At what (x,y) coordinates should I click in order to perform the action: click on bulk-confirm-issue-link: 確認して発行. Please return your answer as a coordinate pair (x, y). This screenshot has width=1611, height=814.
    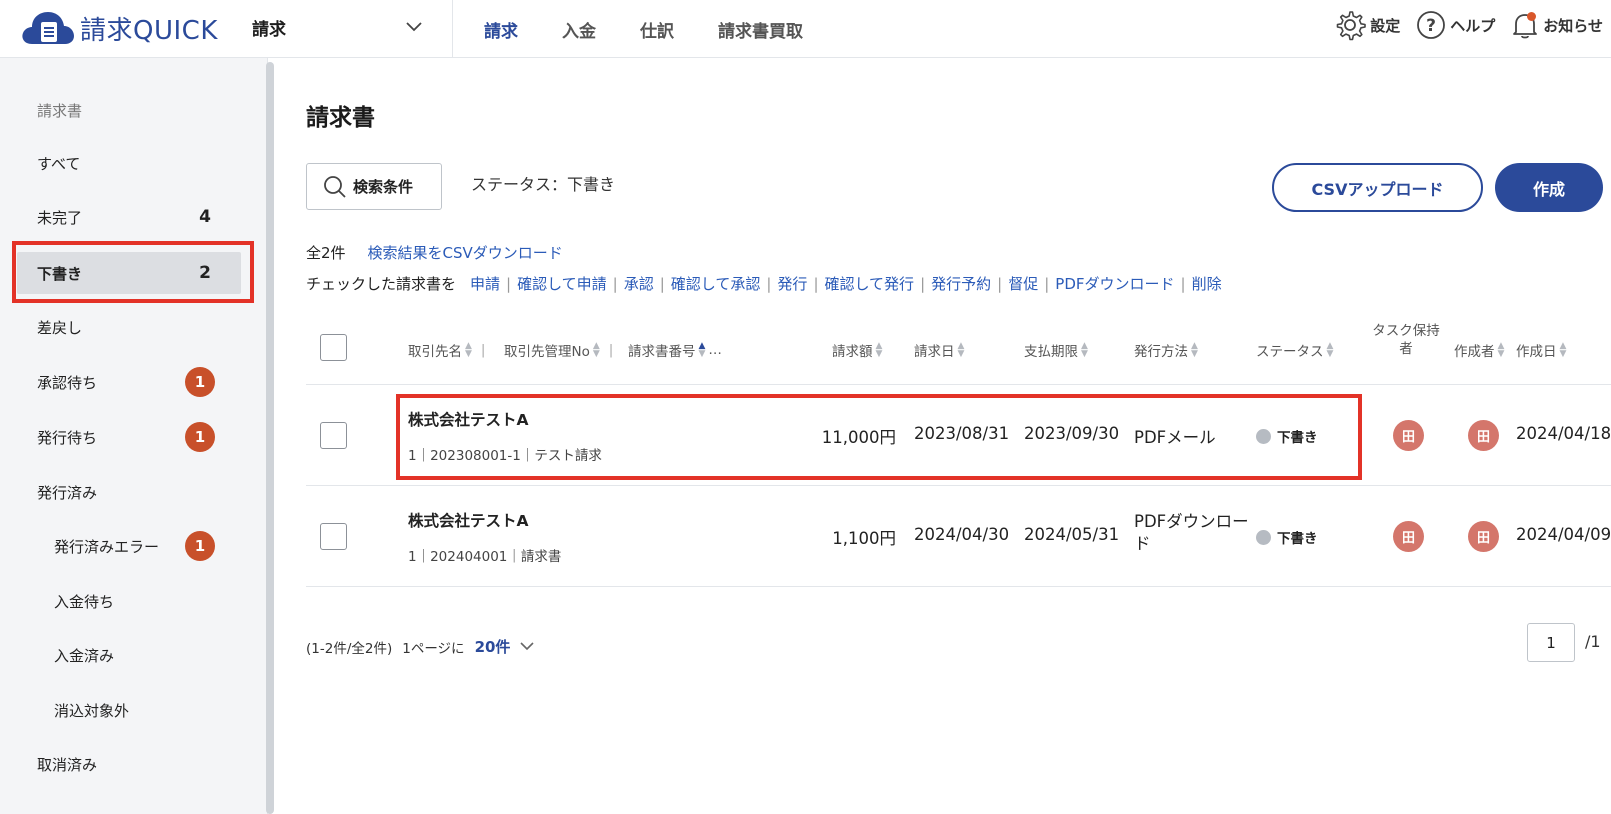
    Looking at the image, I should click on (870, 283).